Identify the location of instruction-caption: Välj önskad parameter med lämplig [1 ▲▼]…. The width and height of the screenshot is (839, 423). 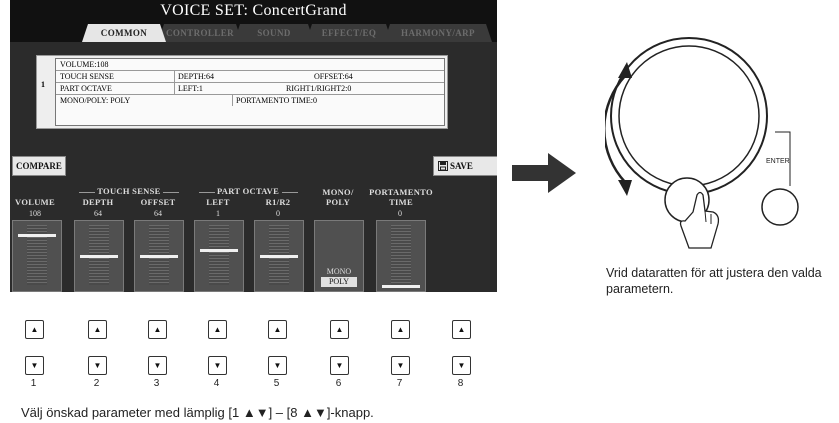
(197, 412).